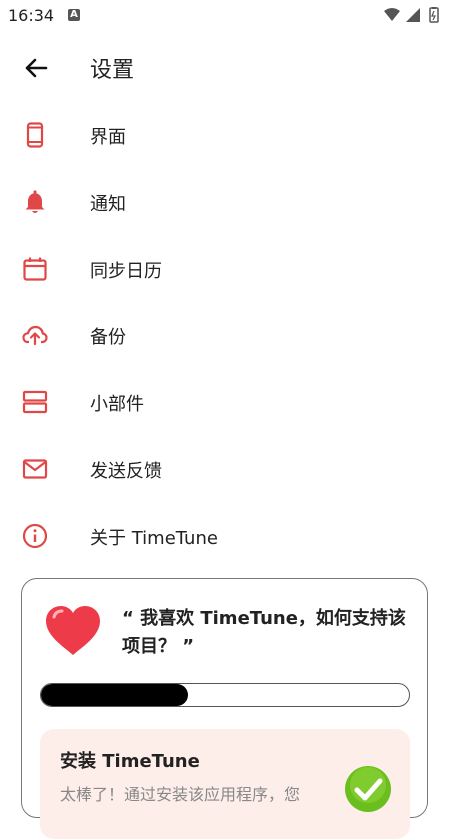 The width and height of the screenshot is (450, 839). What do you see at coordinates (73, 630) in the screenshot?
I see `heart-icon` at bounding box center [73, 630].